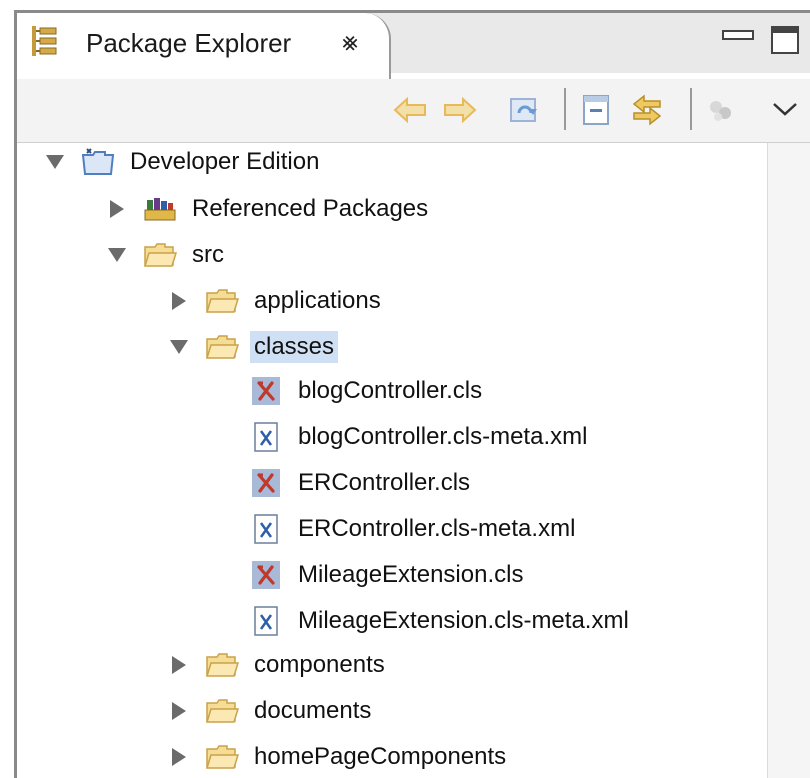  I want to click on forward-button, so click(459, 110).